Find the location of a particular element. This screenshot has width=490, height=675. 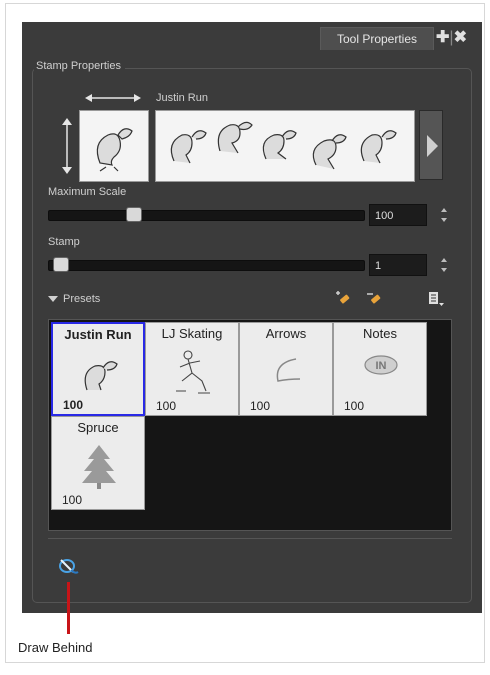

presets-label: Presets is located at coordinates (82, 299).